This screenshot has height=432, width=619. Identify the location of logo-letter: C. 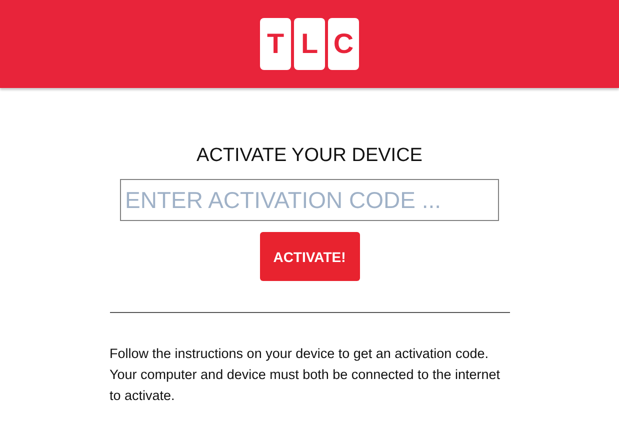
(343, 44).